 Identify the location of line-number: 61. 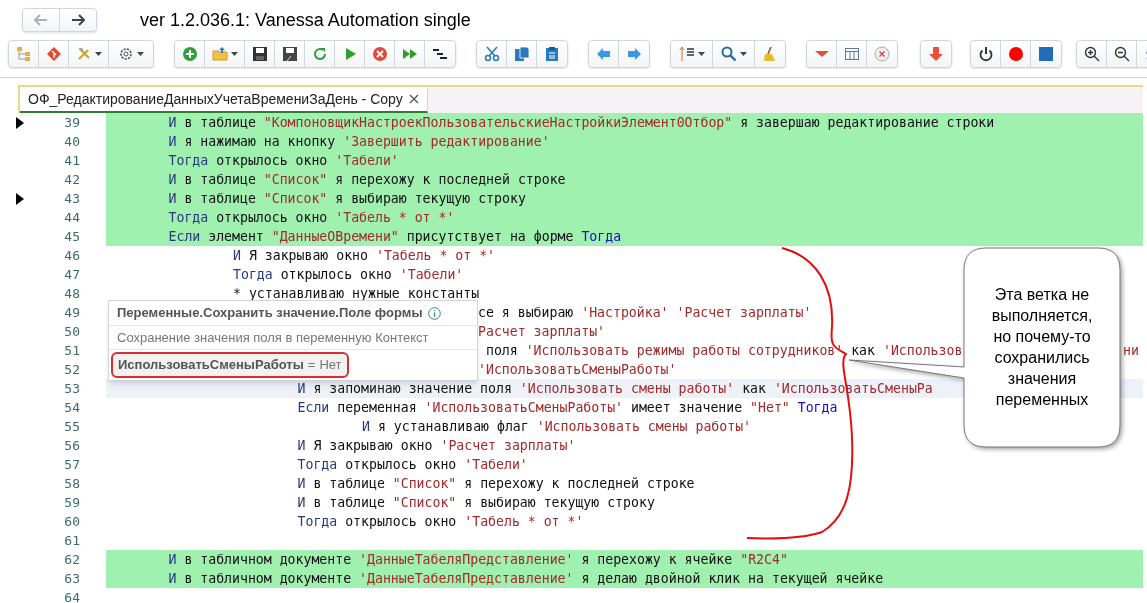
(71, 540).